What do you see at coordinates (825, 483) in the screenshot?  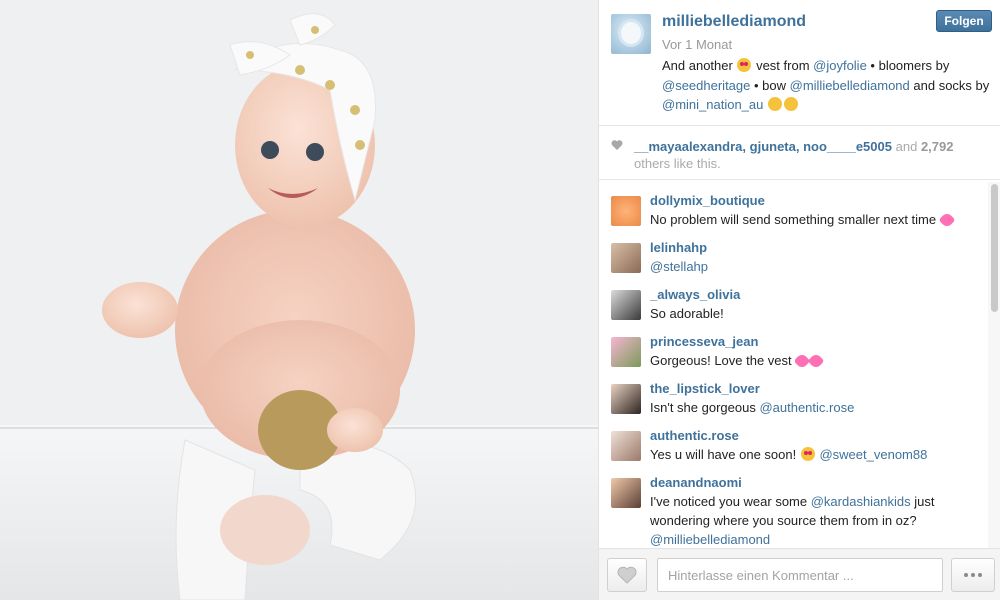 I see `commenter-username: deanandnaomi` at bounding box center [825, 483].